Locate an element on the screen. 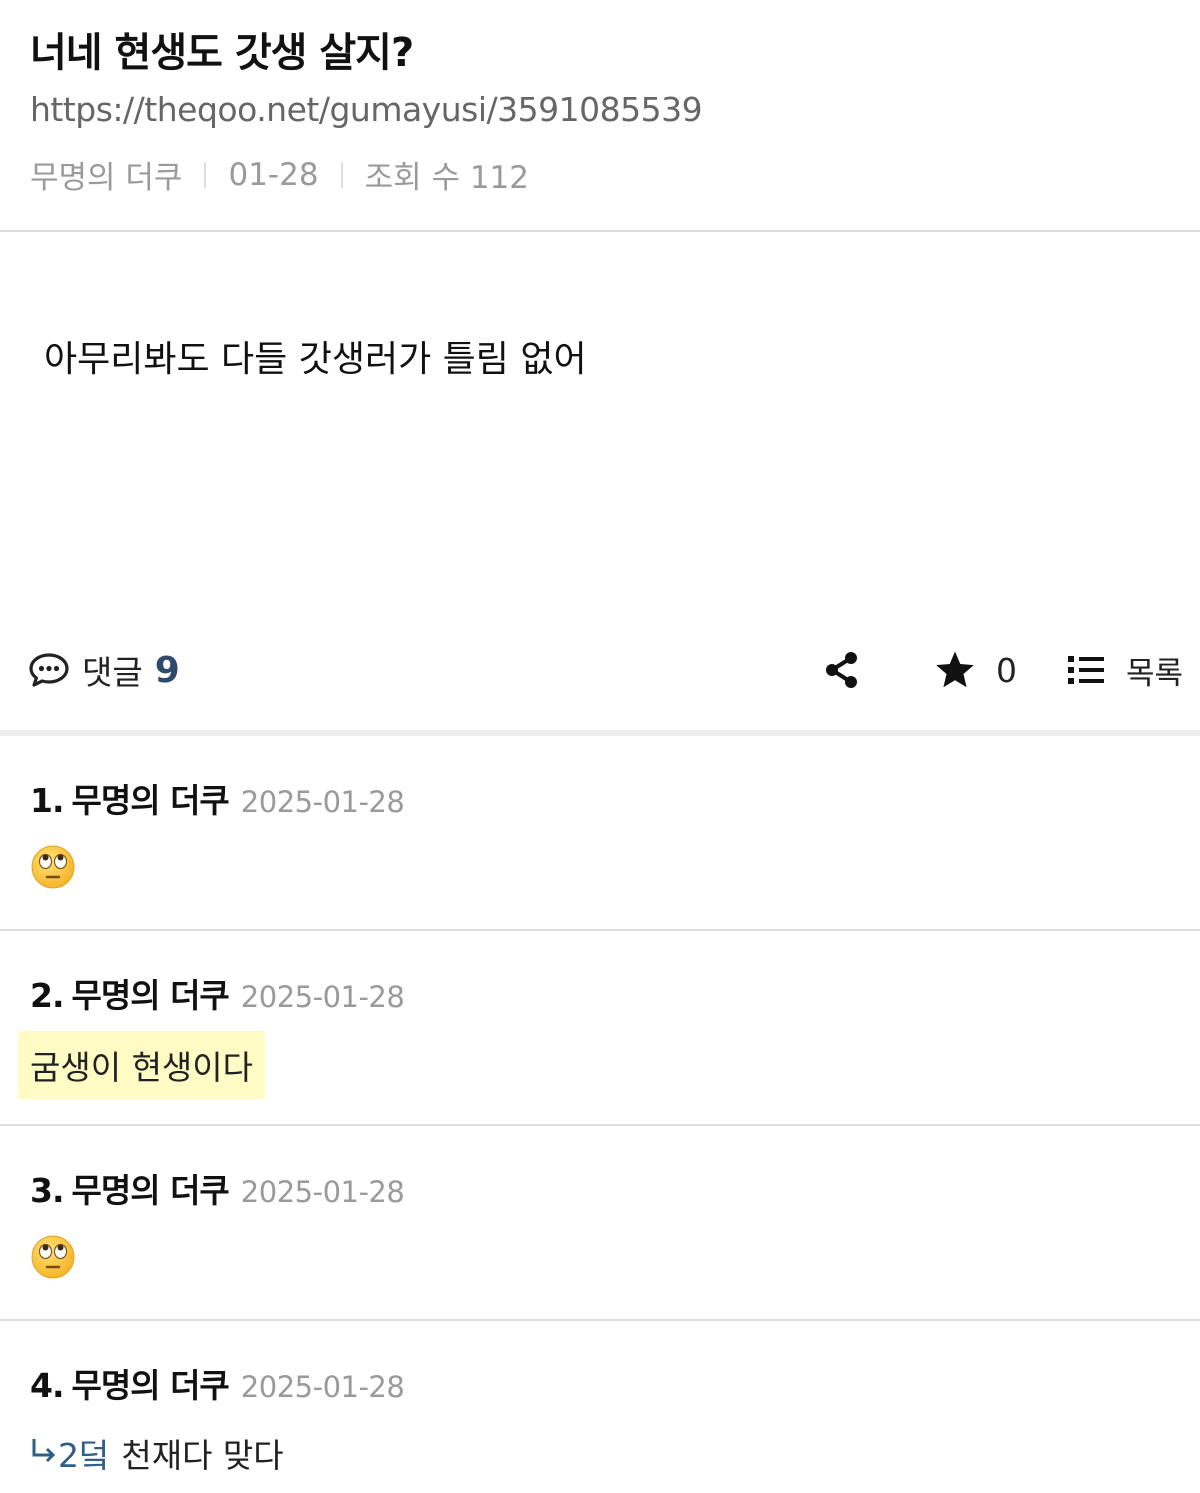 This screenshot has height=1493, width=1200. post-title: 너네 현생도 갓생 살지? is located at coordinates (222, 53).